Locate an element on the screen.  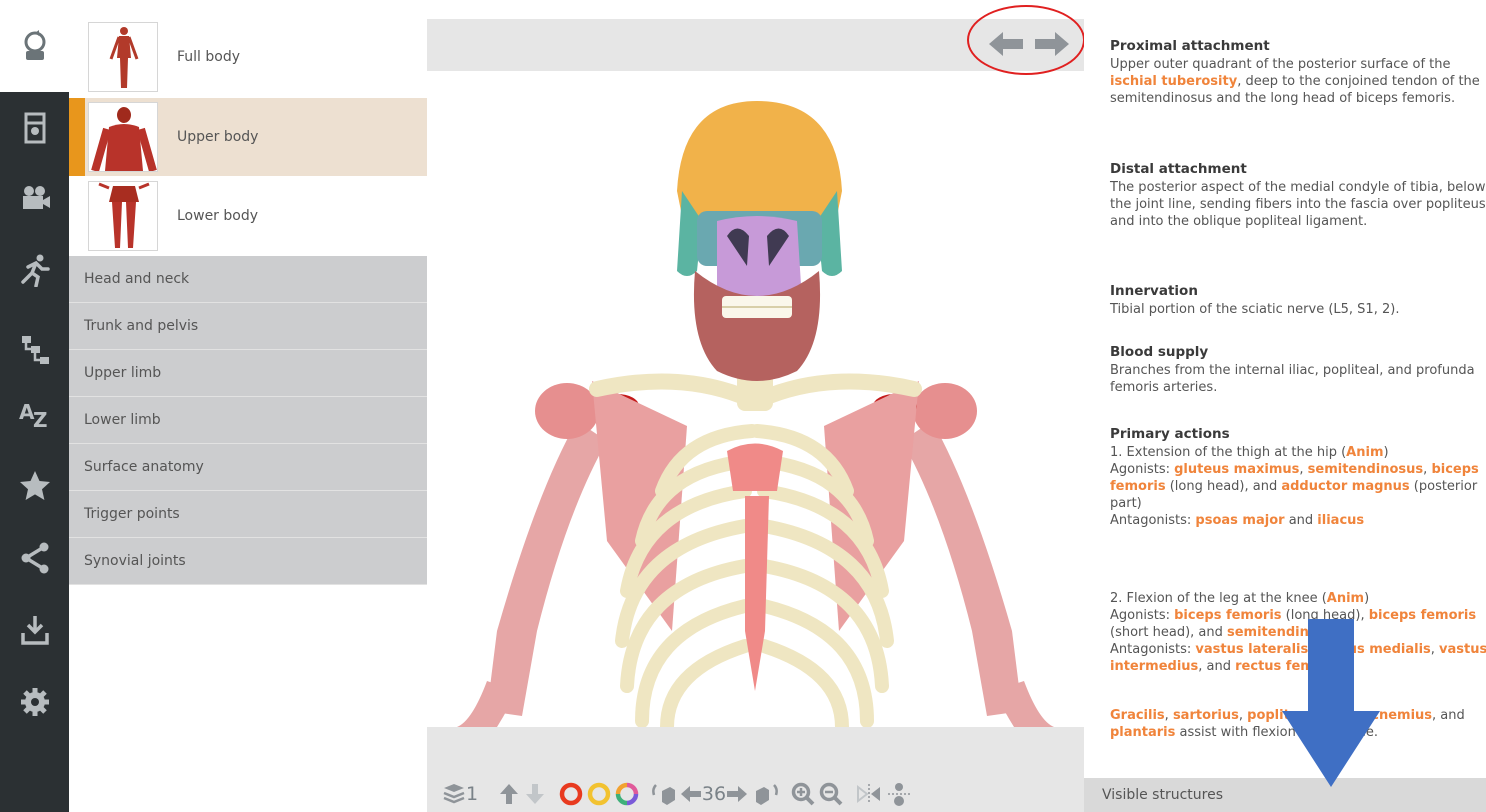
viewer-toolbar: 1 36 is located at coordinates (755, 794).